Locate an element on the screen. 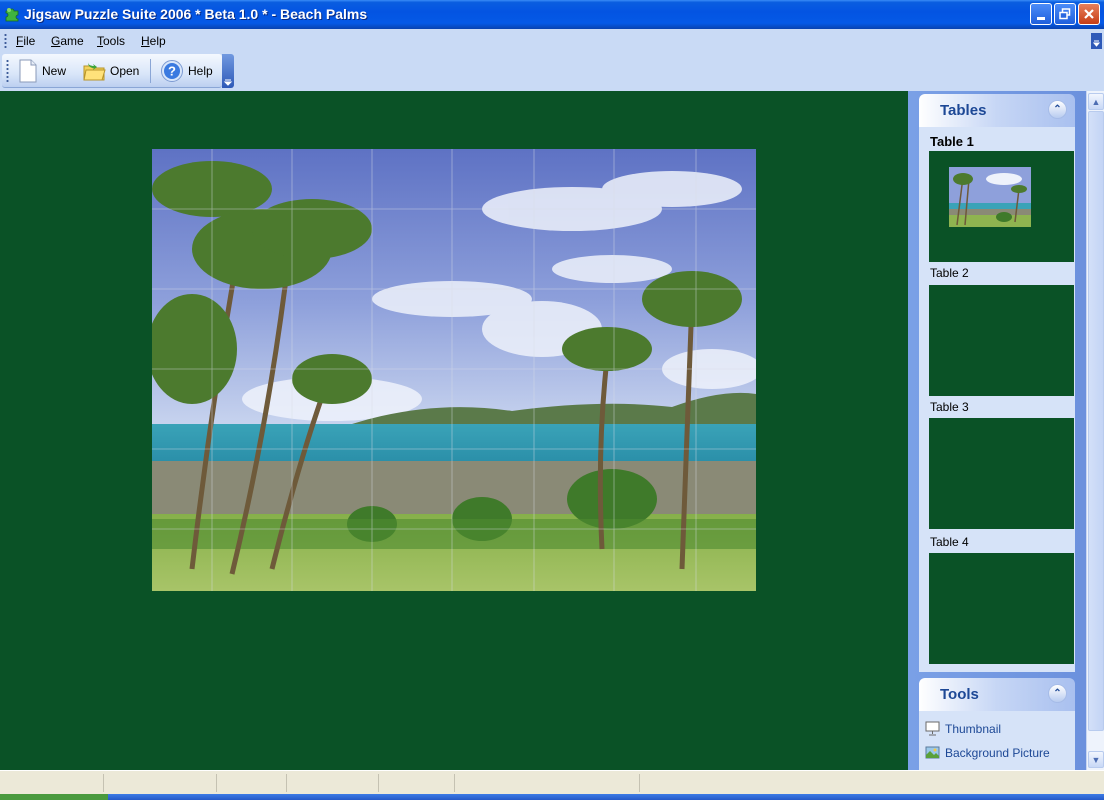 The image size is (1104, 800). menu-tools: Tools is located at coordinates (111, 41).